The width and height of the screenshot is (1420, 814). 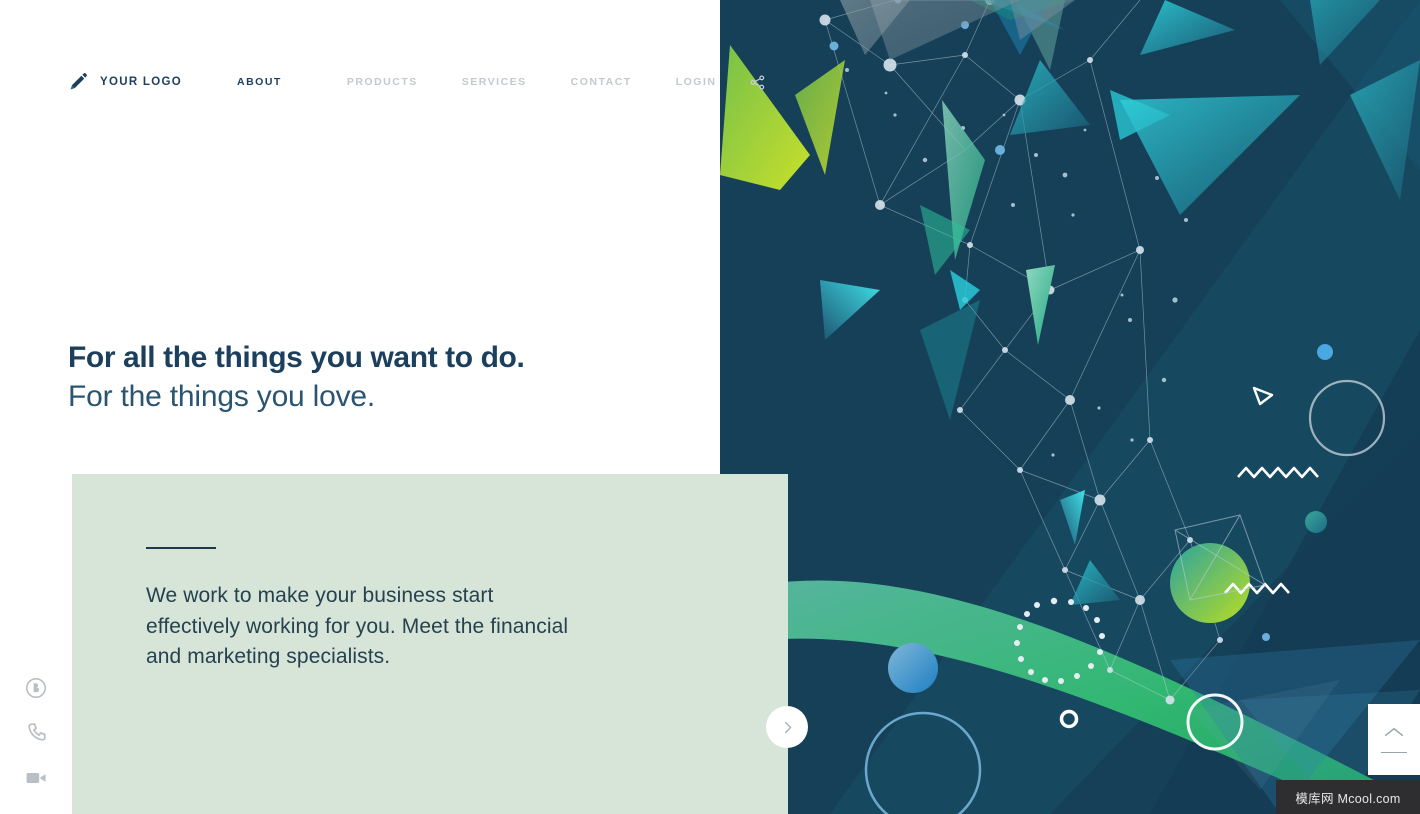 I want to click on headline-secondary: For the things you love., so click(x=222, y=396).